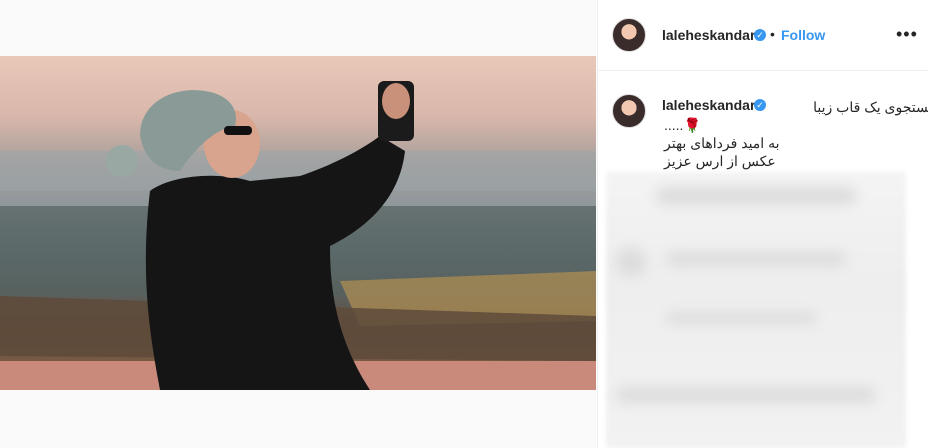 Image resolution: width=928 pixels, height=448 pixels. I want to click on header-username: laleheskandari, so click(710, 35).